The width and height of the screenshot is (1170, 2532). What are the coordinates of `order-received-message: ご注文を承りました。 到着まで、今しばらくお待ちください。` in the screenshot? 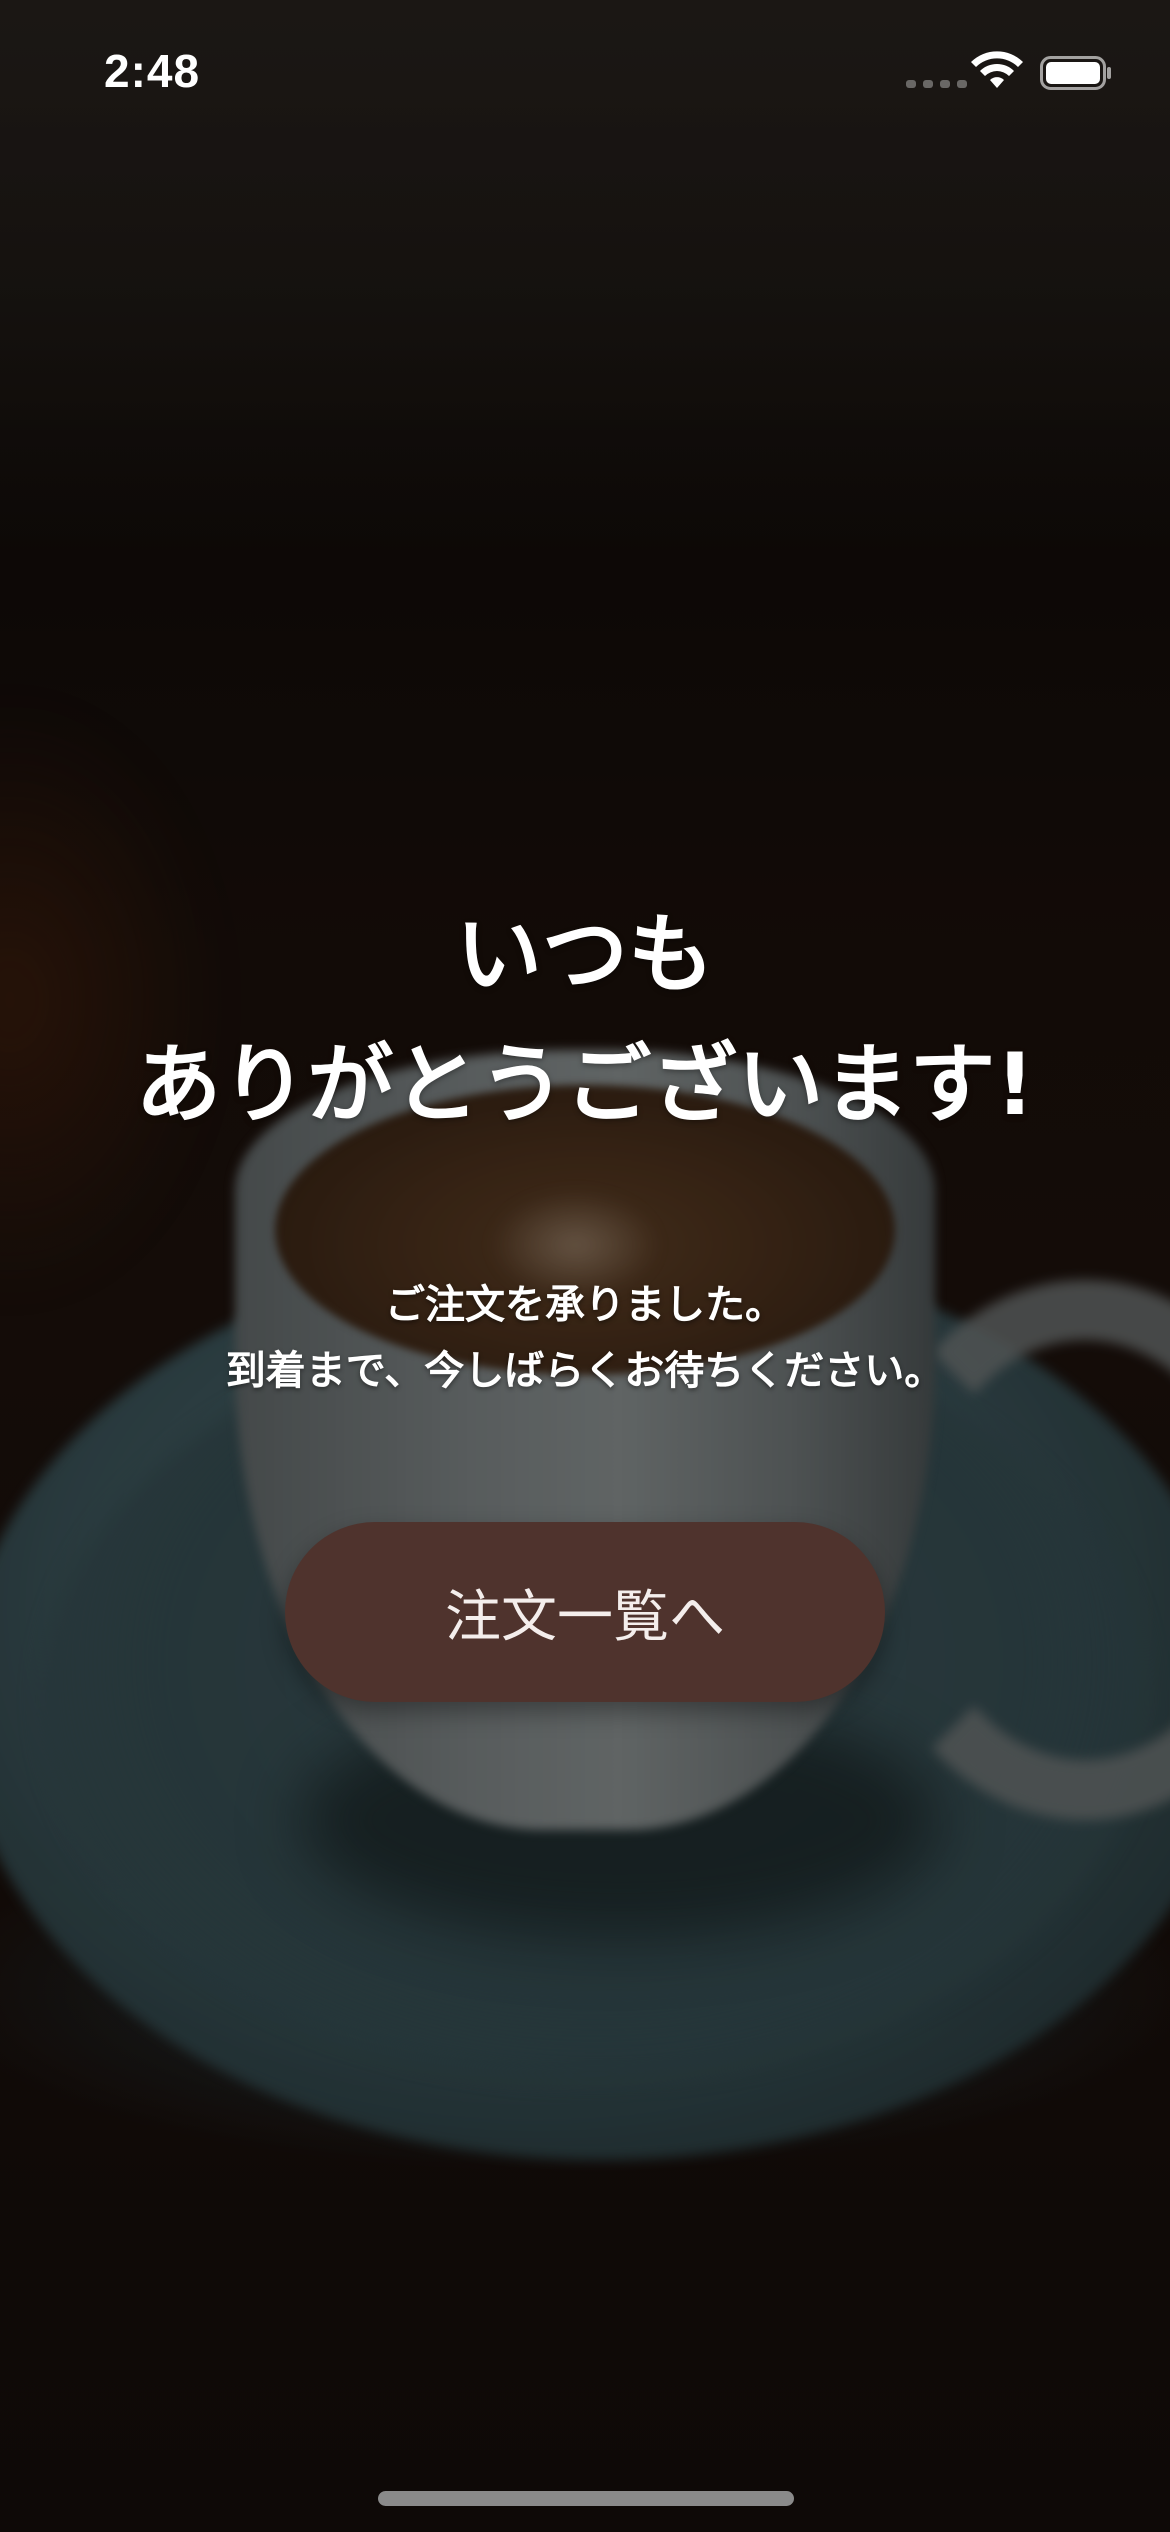 It's located at (585, 1338).